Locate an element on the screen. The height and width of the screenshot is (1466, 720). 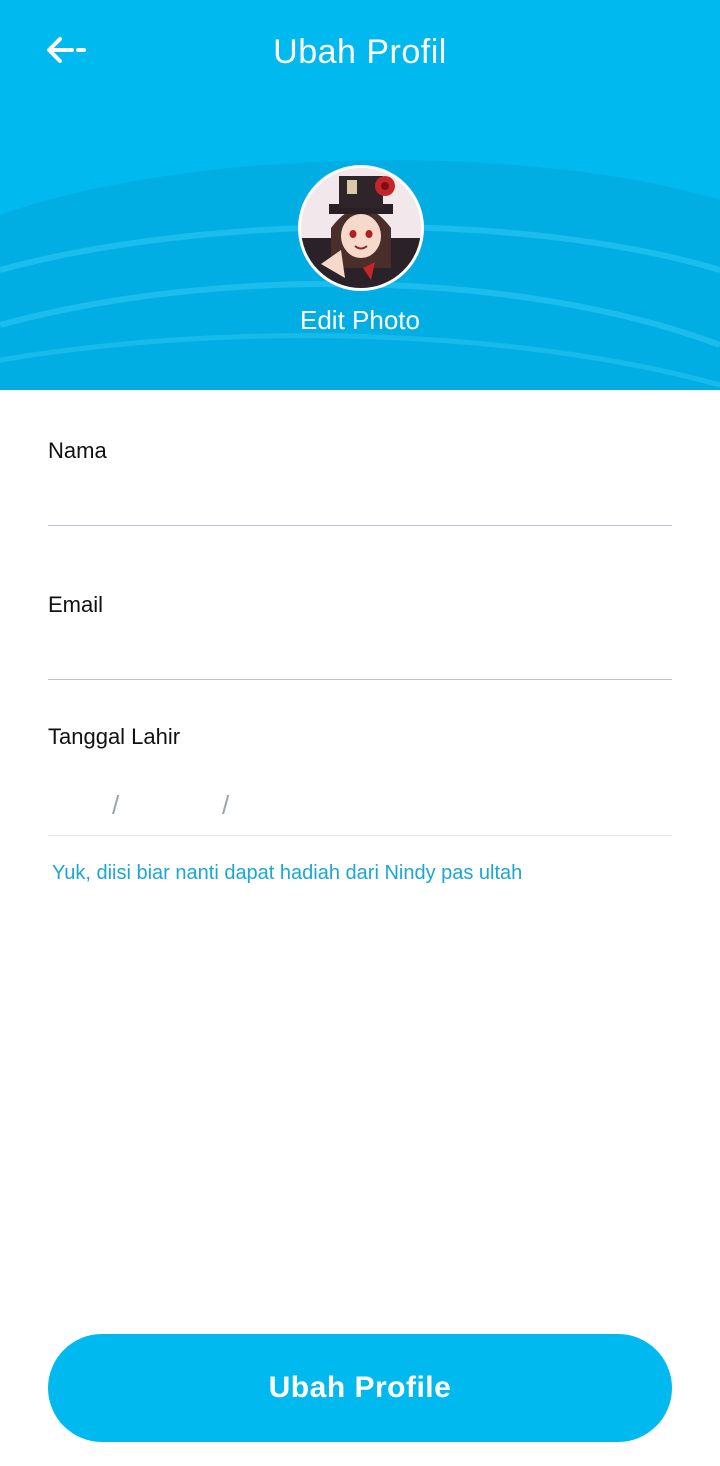
name-input is located at coordinates (360, 500).